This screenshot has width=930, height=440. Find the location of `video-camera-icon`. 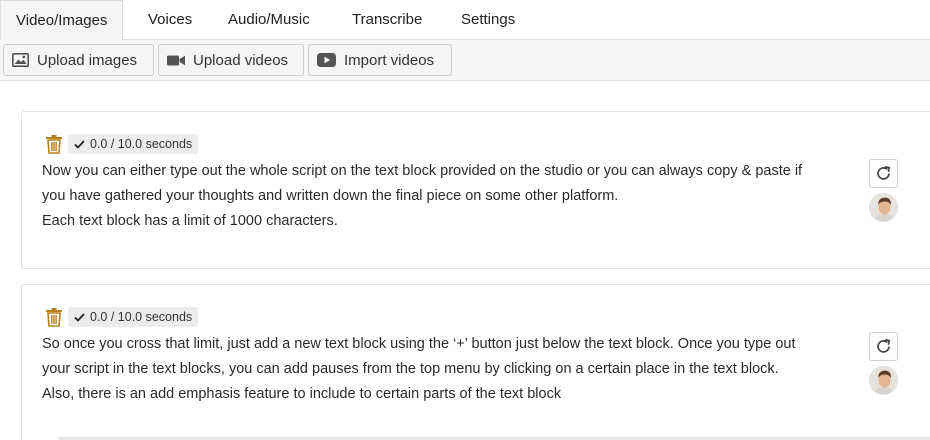

video-camera-icon is located at coordinates (176, 60).